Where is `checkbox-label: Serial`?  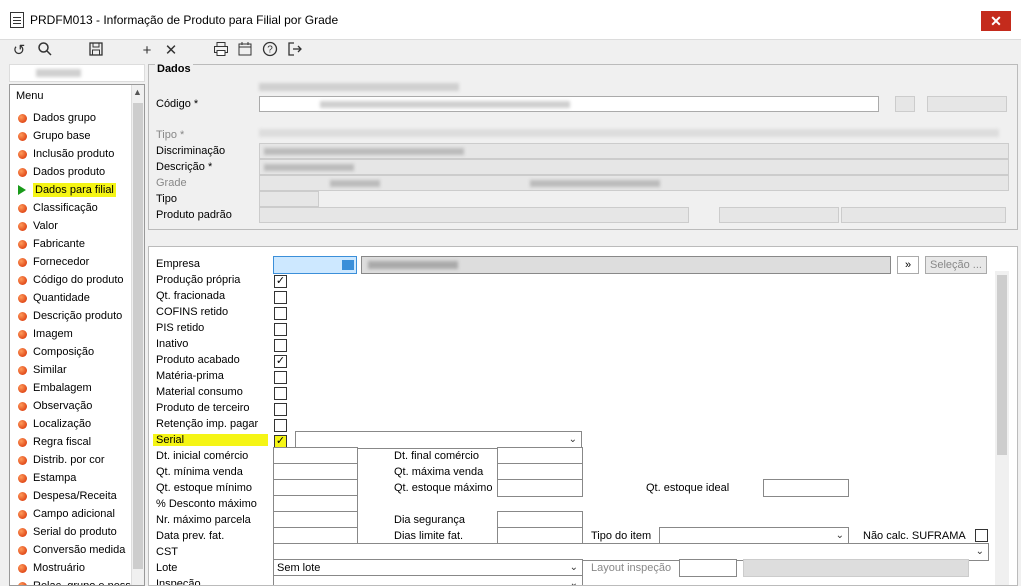
checkbox-label: Serial is located at coordinates (210, 440).